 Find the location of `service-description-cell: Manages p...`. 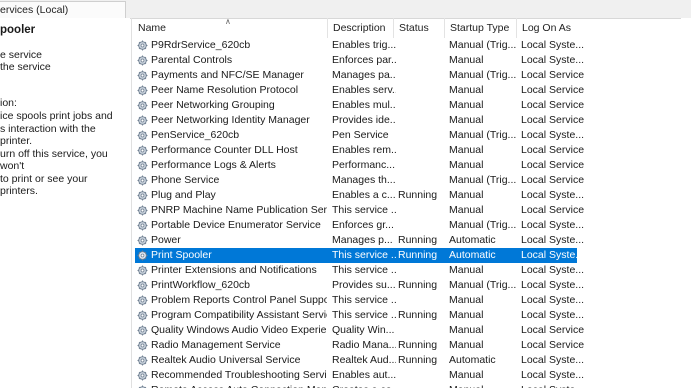

service-description-cell: Manages p... is located at coordinates (362, 240).